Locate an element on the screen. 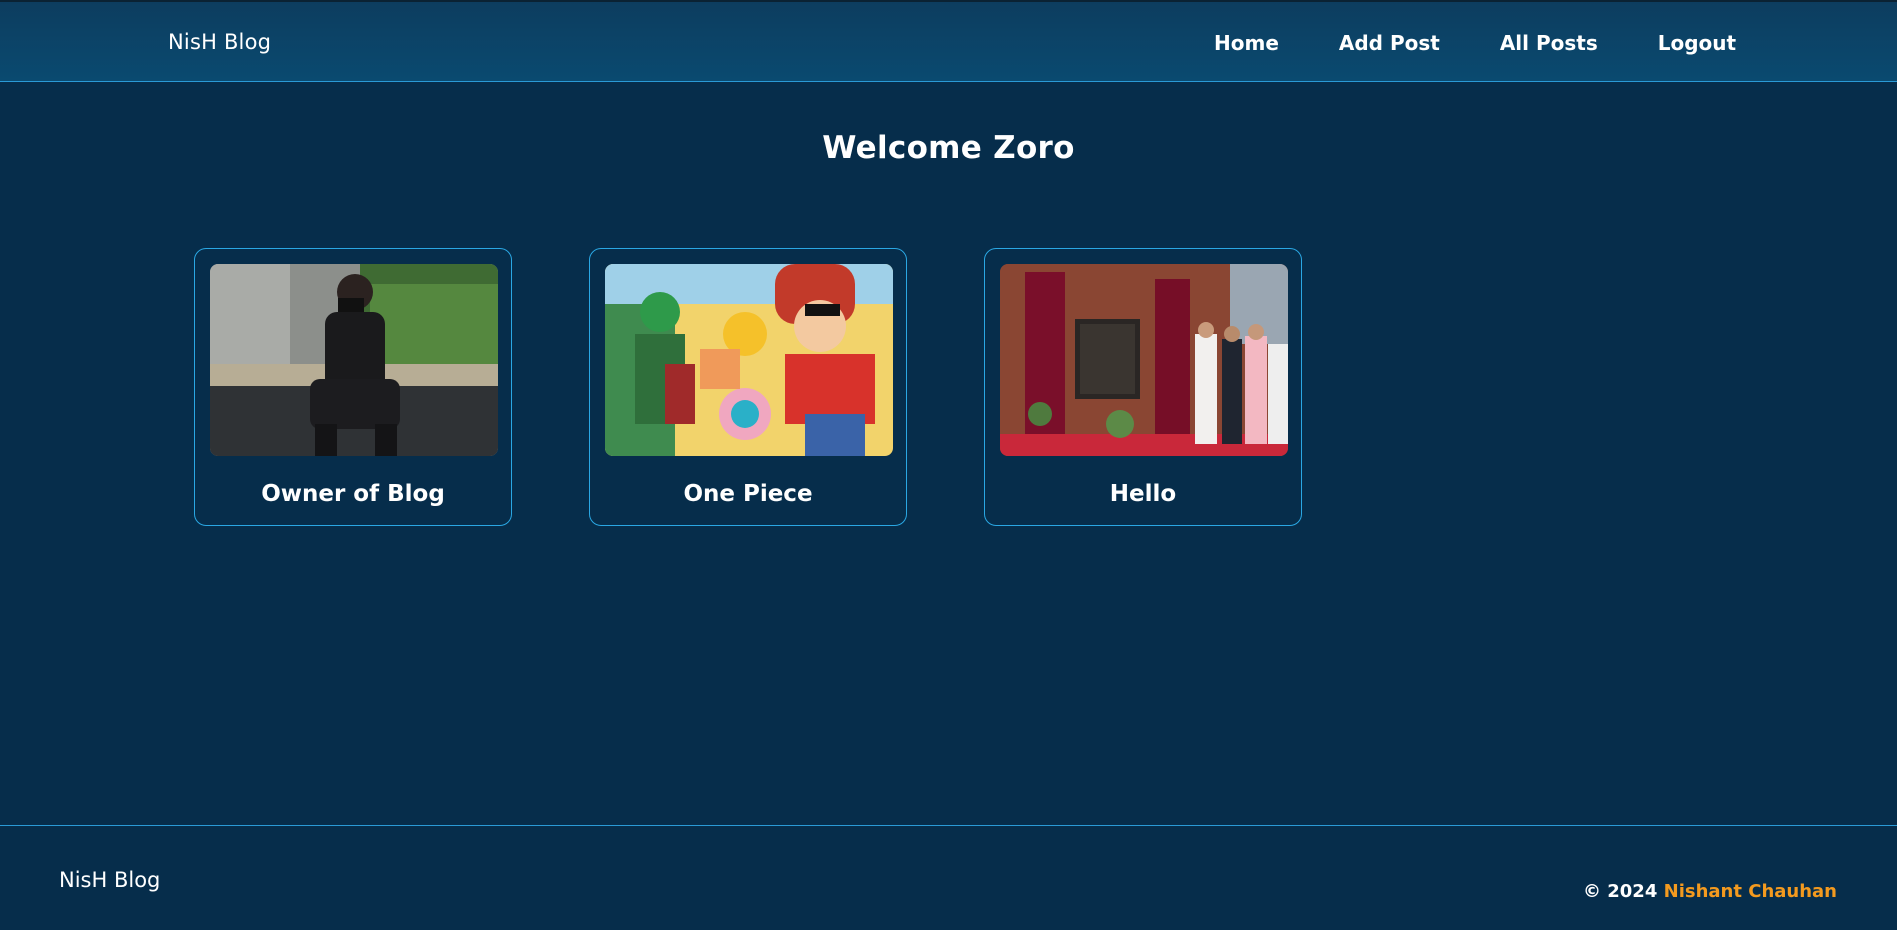 Image resolution: width=1897 pixels, height=930 pixels. brand-logo: NisH Blog is located at coordinates (219, 42).